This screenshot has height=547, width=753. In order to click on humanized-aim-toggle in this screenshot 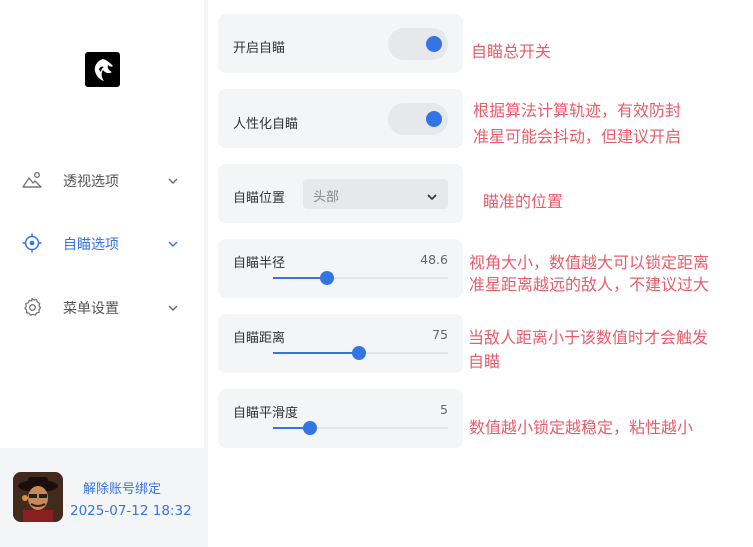, I will do `click(418, 119)`.